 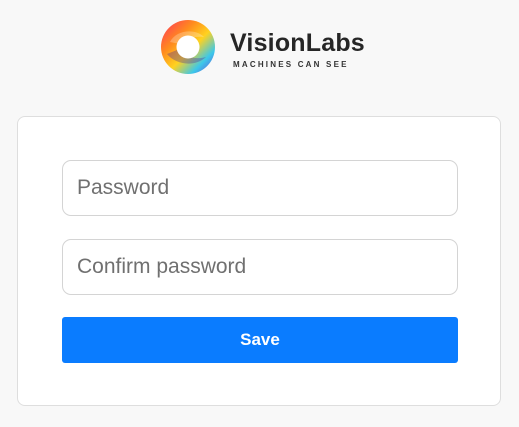 I want to click on visionlabs-logo-icon, so click(x=188, y=47).